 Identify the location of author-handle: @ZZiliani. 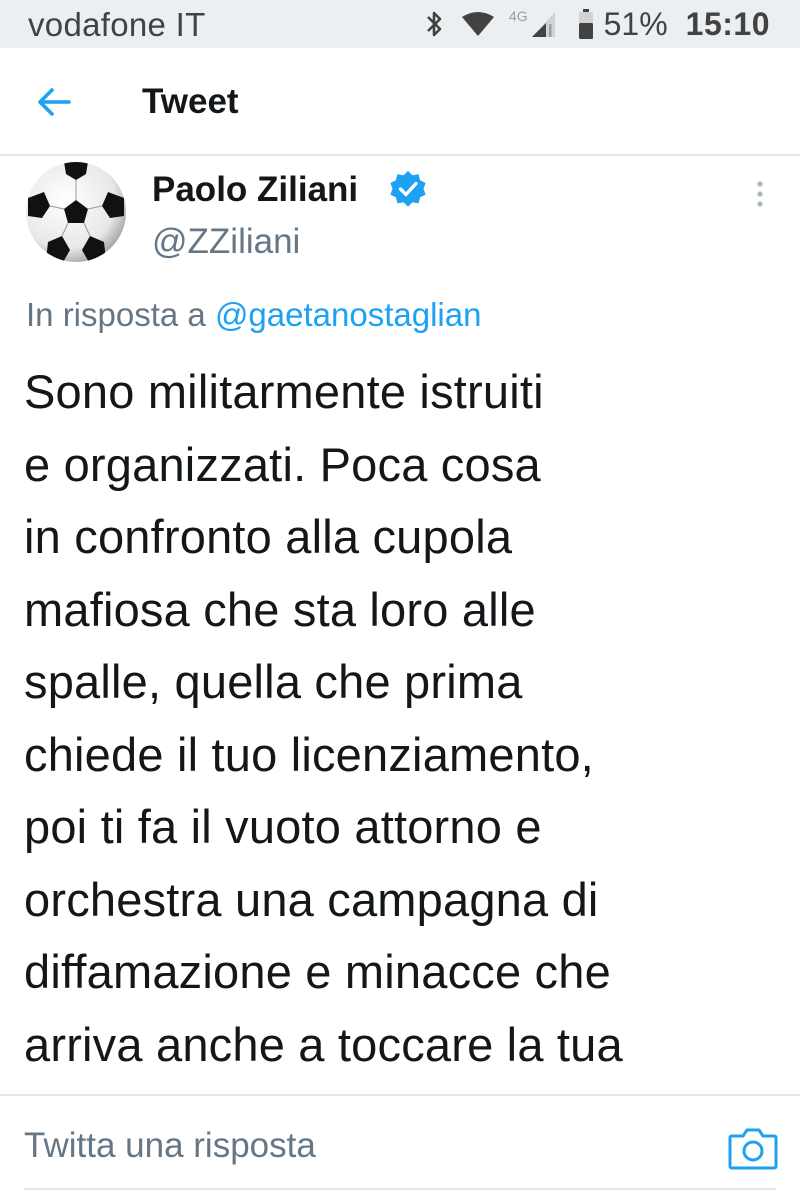
(226, 242).